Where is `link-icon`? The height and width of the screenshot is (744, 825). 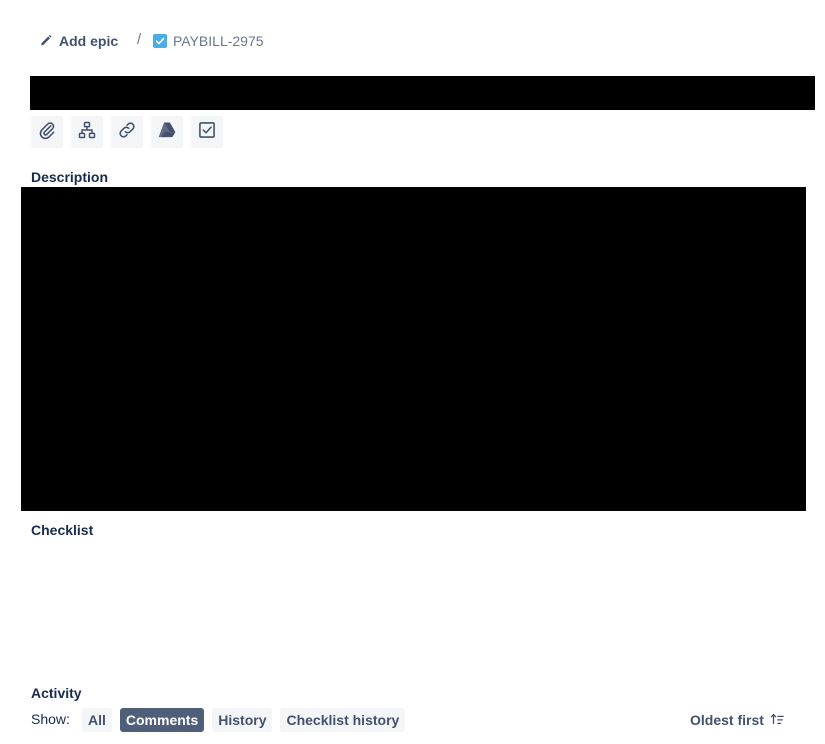
link-icon is located at coordinates (127, 132).